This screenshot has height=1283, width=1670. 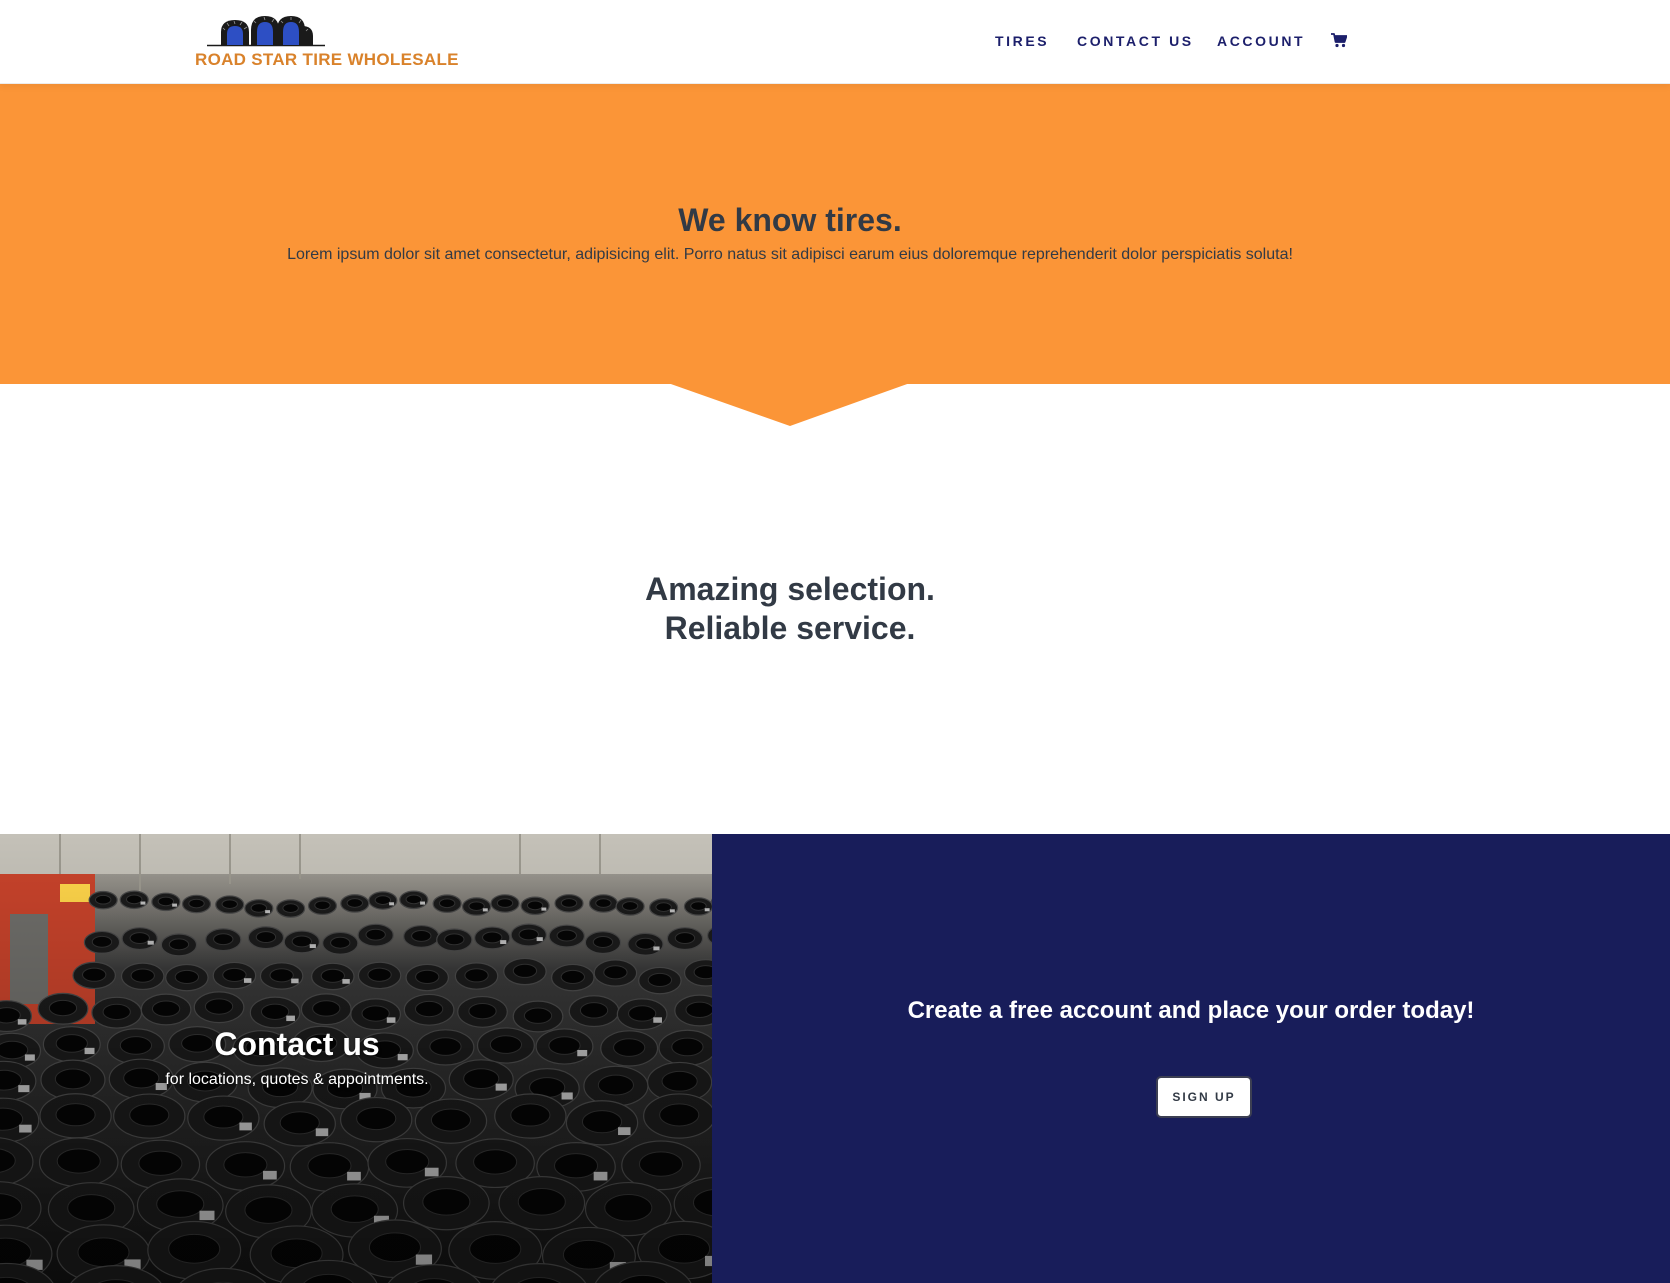 I want to click on contact-subtitle: for locations, quotes & appointments., so click(x=297, y=1079).